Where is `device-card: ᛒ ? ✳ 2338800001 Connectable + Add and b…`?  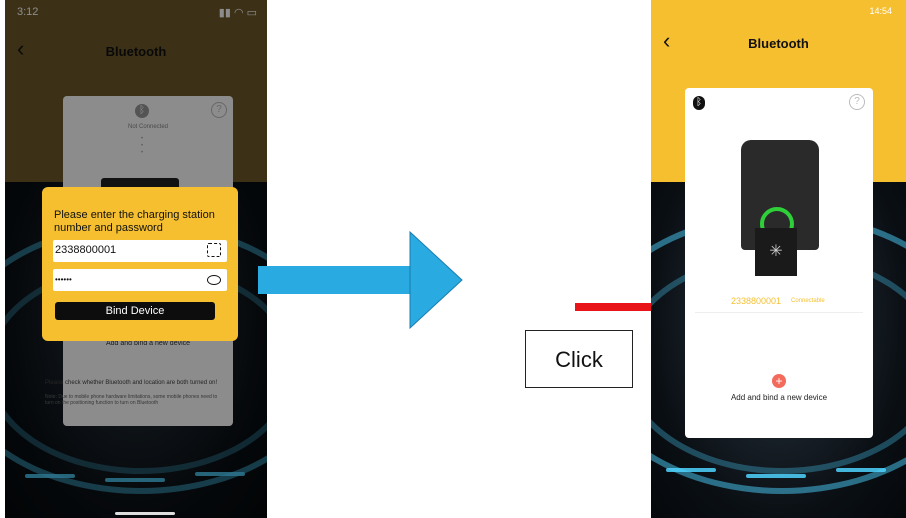 device-card: ᛒ ? ✳ 2338800001 Connectable + Add and b… is located at coordinates (779, 263).